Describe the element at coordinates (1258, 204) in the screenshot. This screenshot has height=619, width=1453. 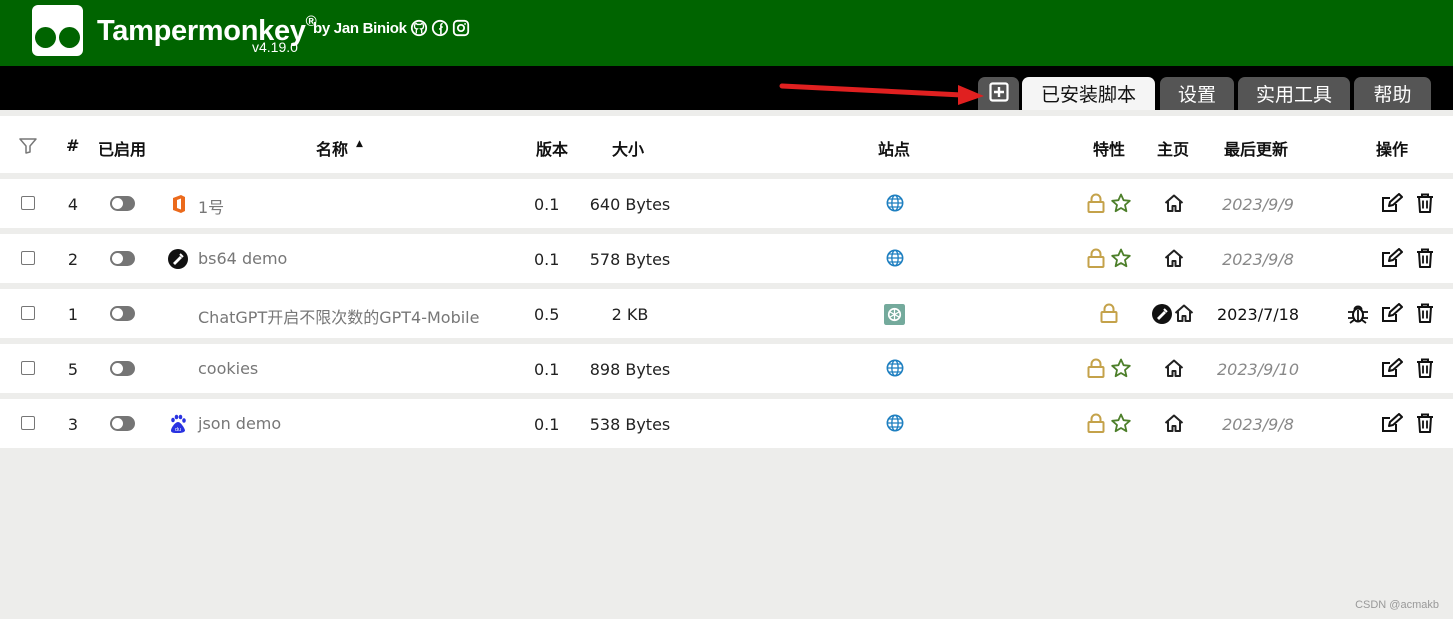
I see `last-updated: 2023/9/9` at that location.